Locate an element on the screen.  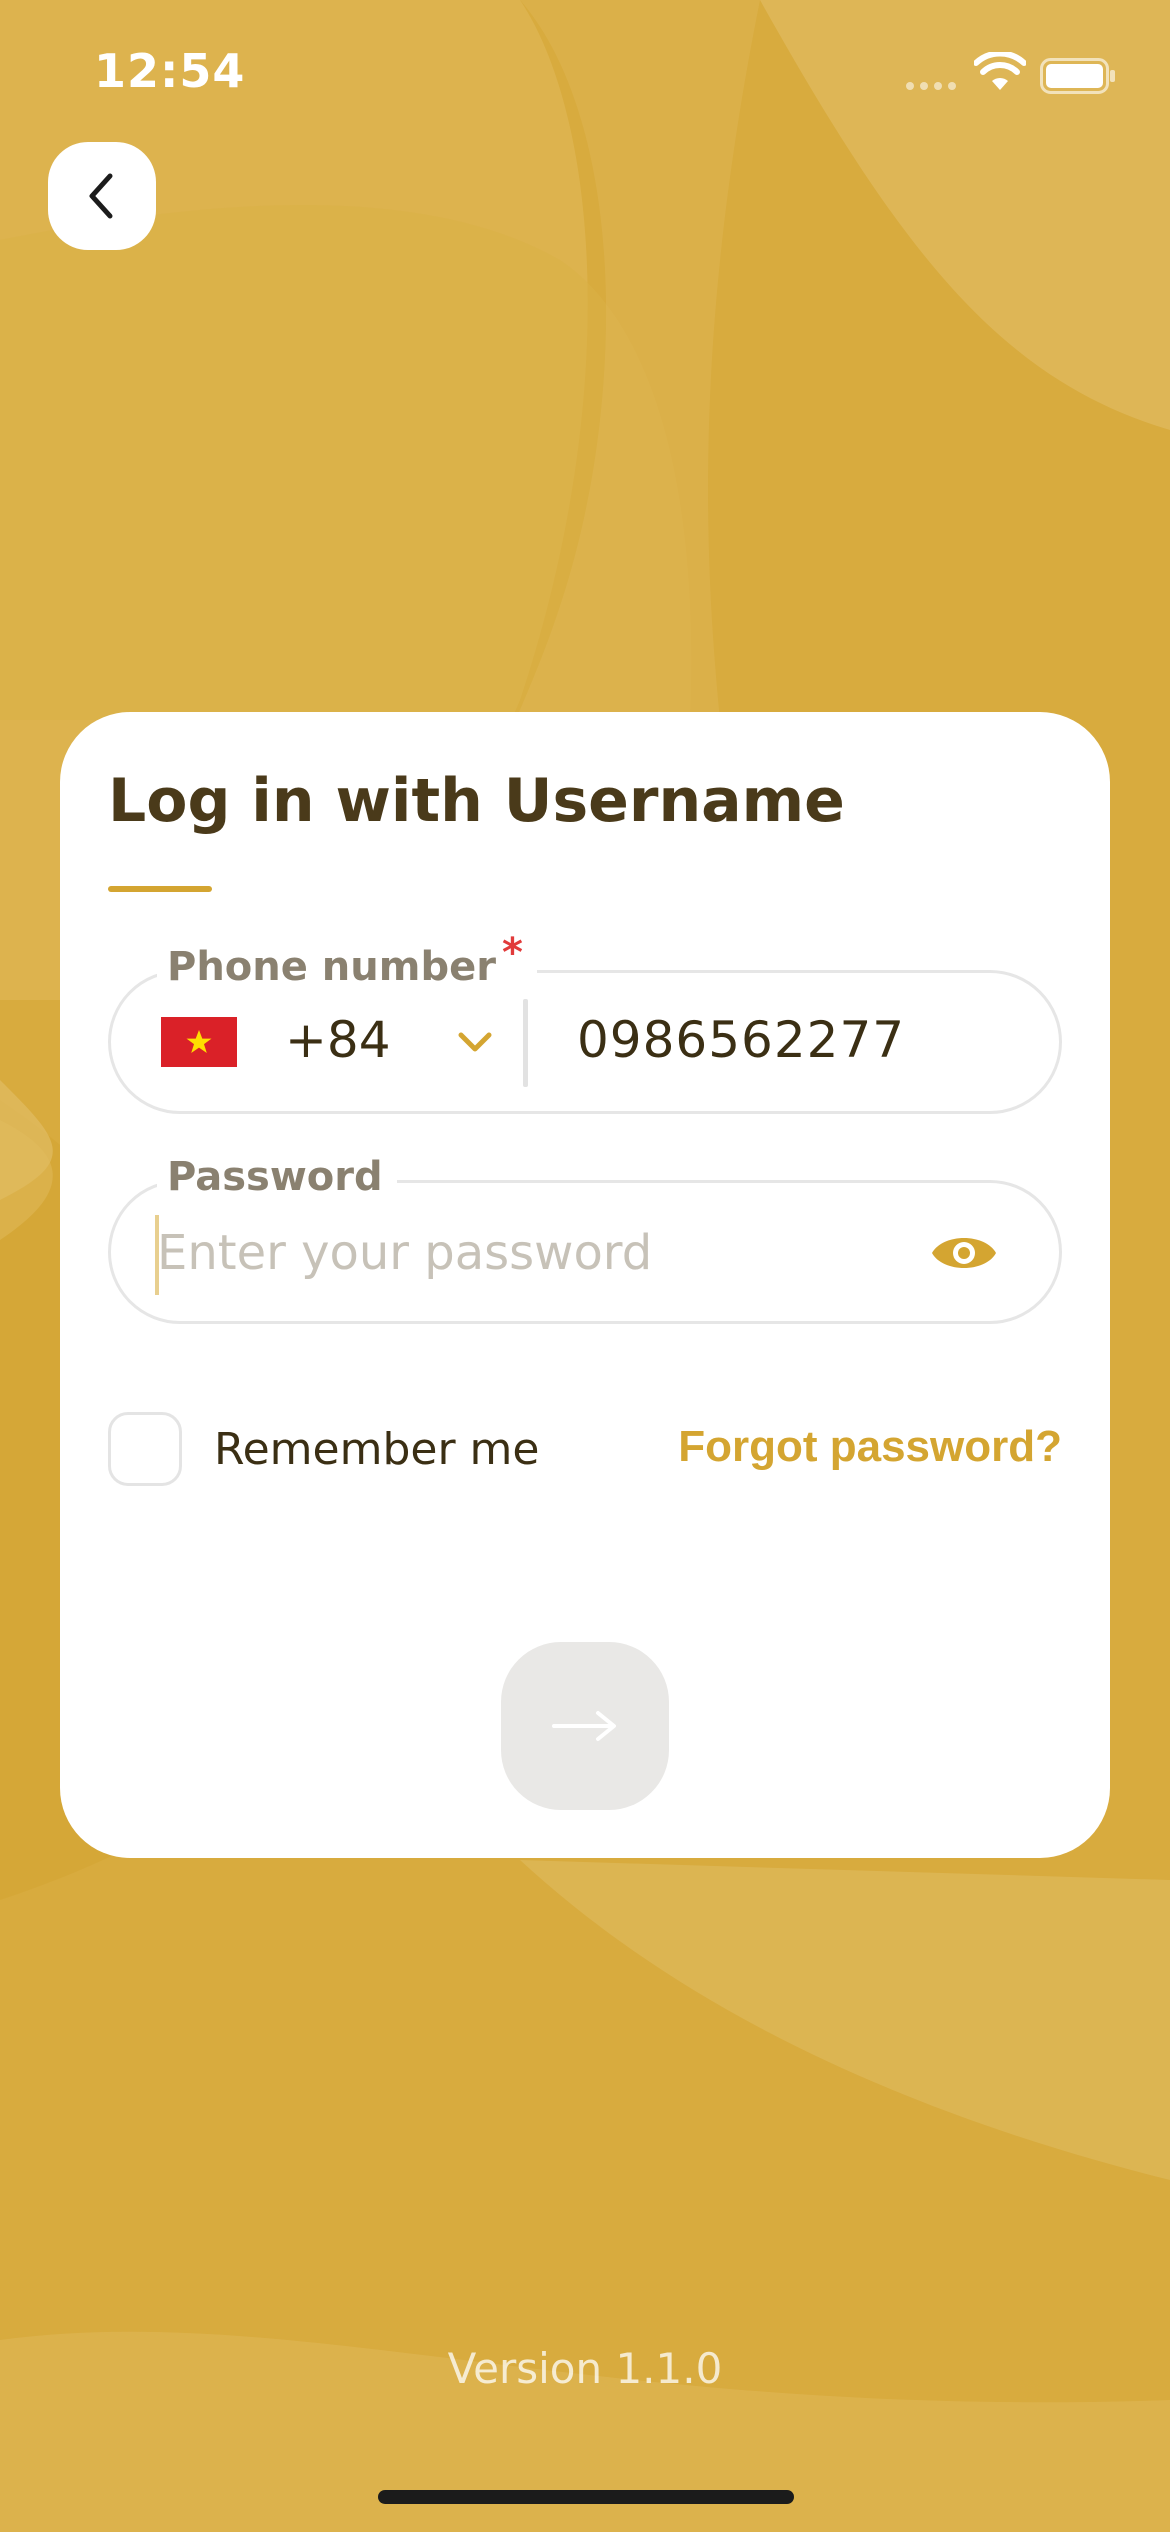
chevron-left-icon is located at coordinates (101, 196).